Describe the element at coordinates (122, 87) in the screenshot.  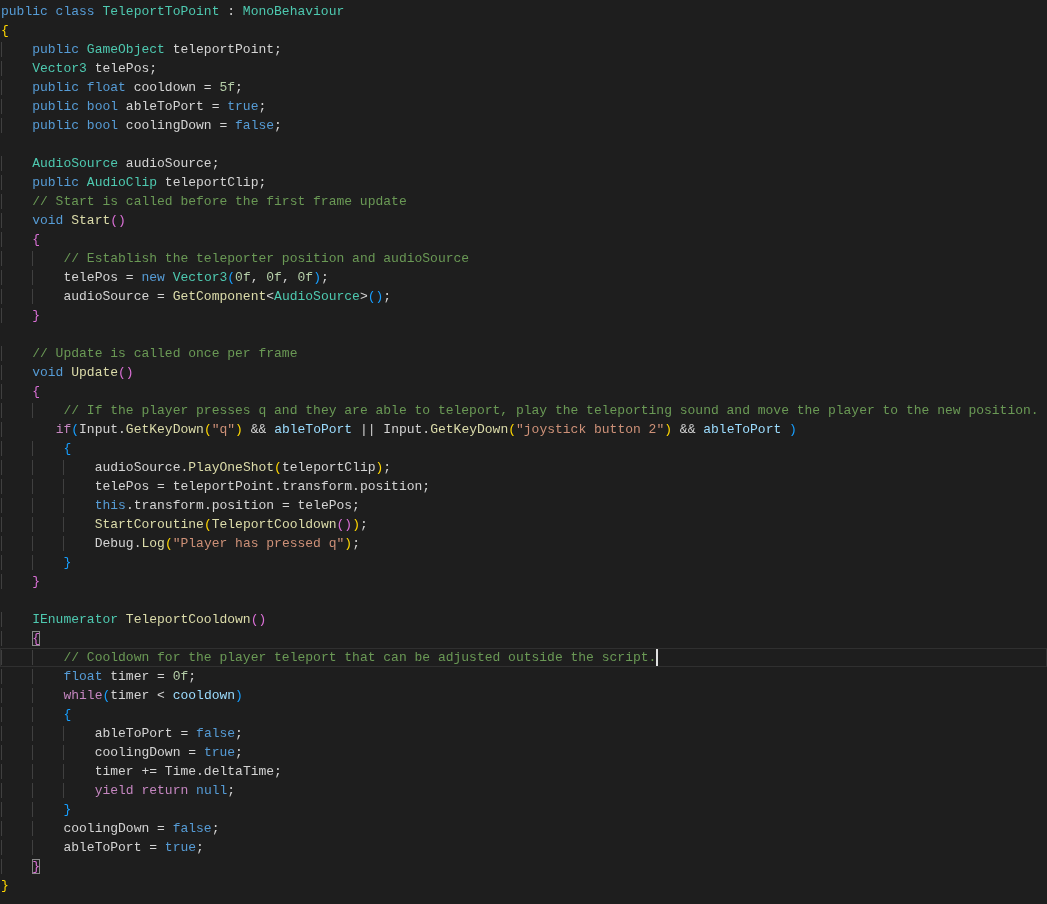
I see `code-line: public float cooldown = 5f;` at that location.